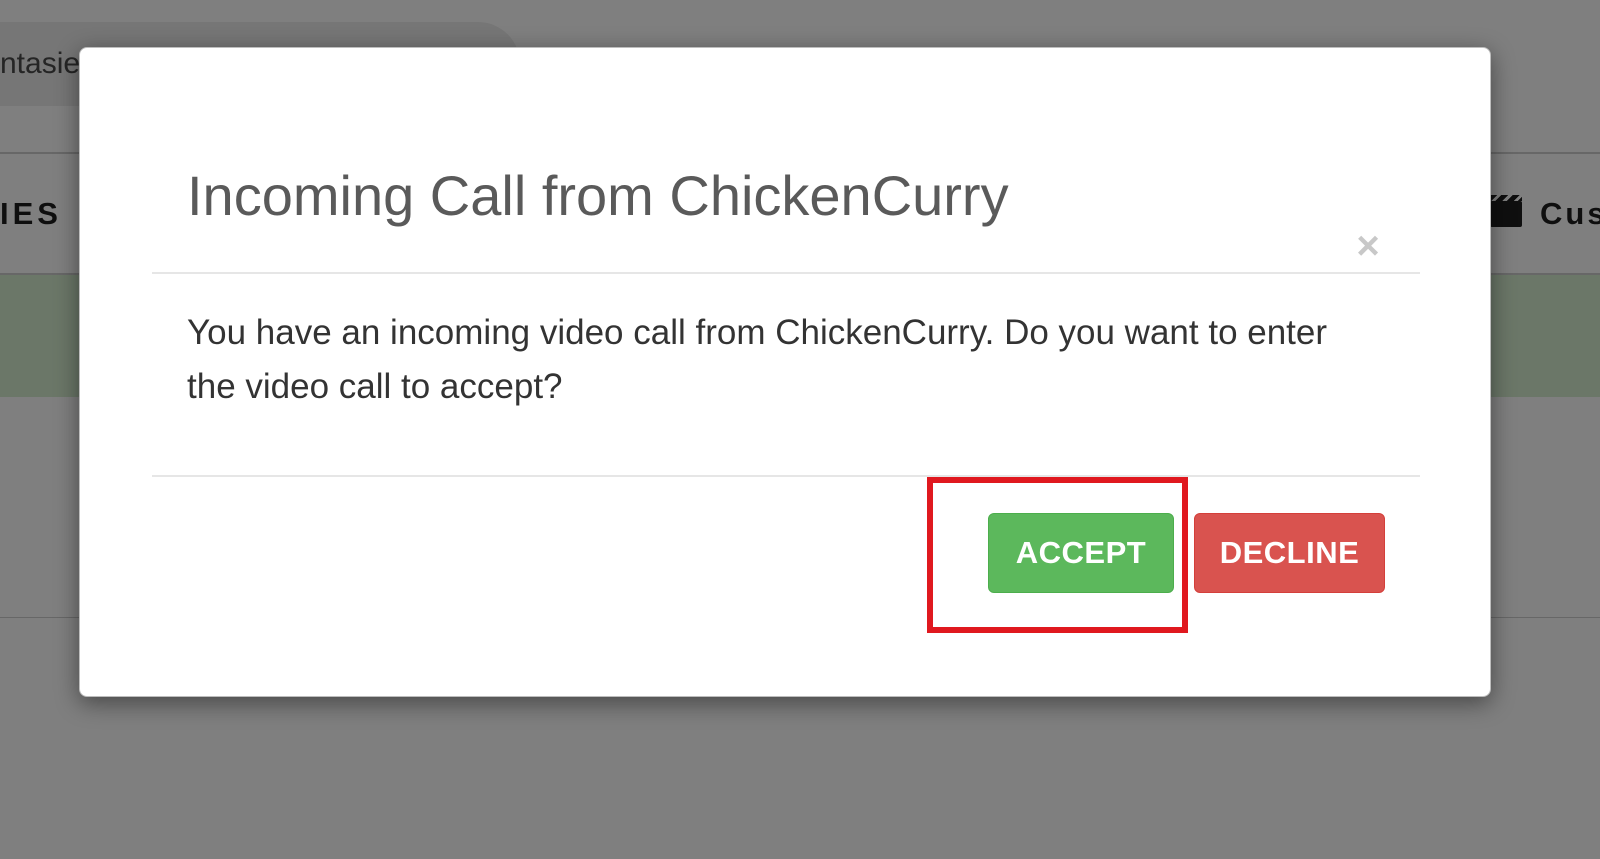 The width and height of the screenshot is (1600, 859). Describe the element at coordinates (1081, 553) in the screenshot. I see `accept-button: ACCEPT` at that location.